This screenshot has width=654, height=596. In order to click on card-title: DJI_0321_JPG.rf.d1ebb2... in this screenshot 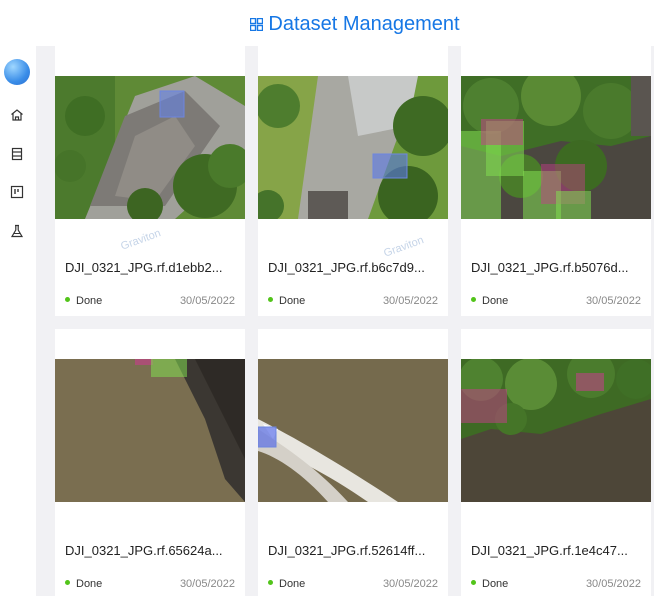, I will do `click(144, 267)`.